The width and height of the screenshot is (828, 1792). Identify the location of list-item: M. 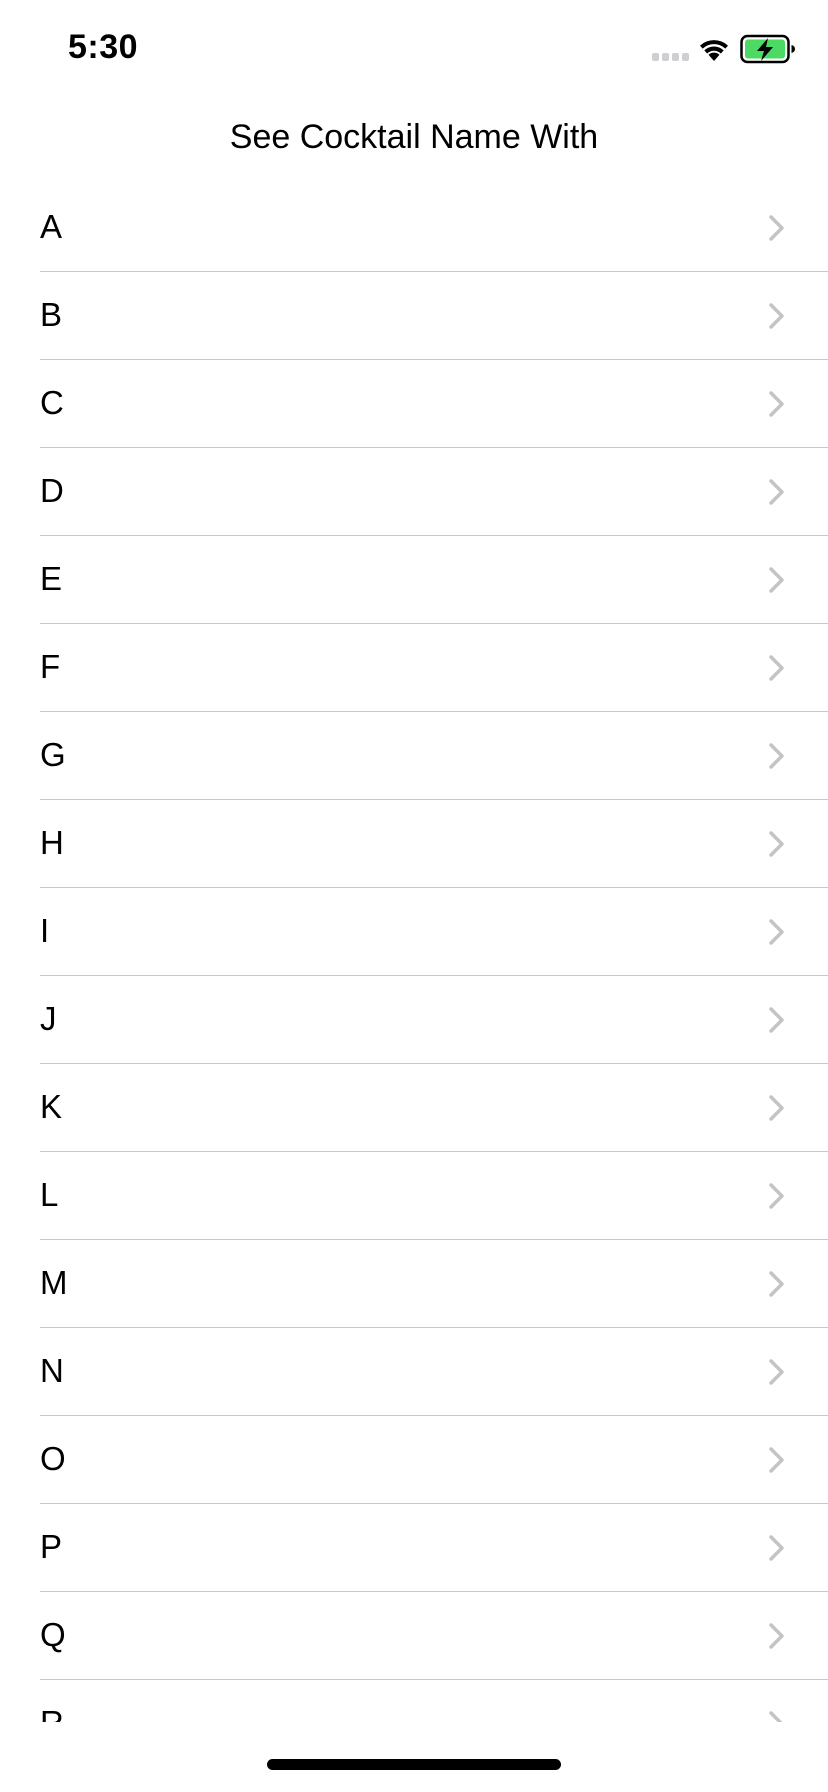
(414, 1284).